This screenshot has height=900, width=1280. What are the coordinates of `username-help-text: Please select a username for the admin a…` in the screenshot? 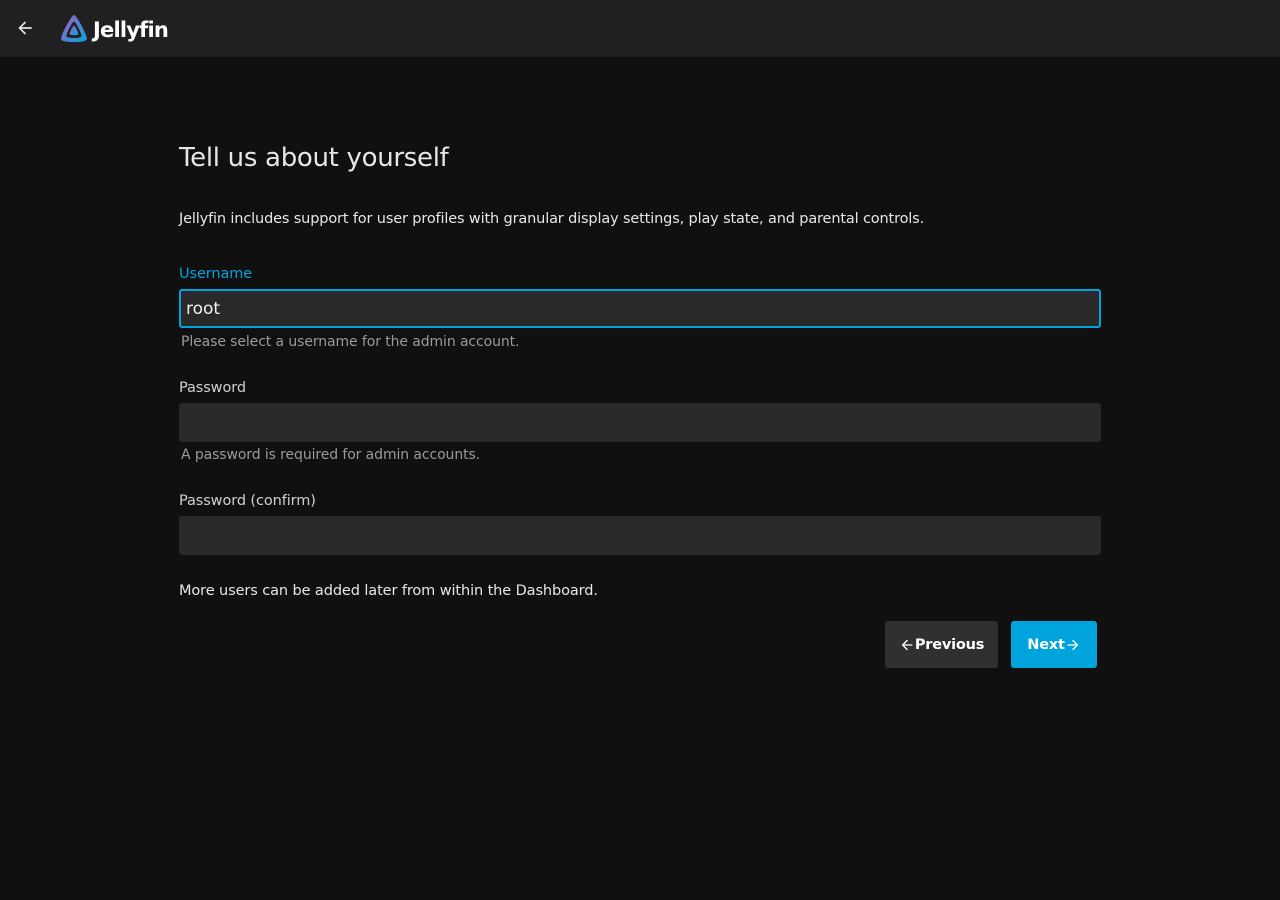 It's located at (350, 342).